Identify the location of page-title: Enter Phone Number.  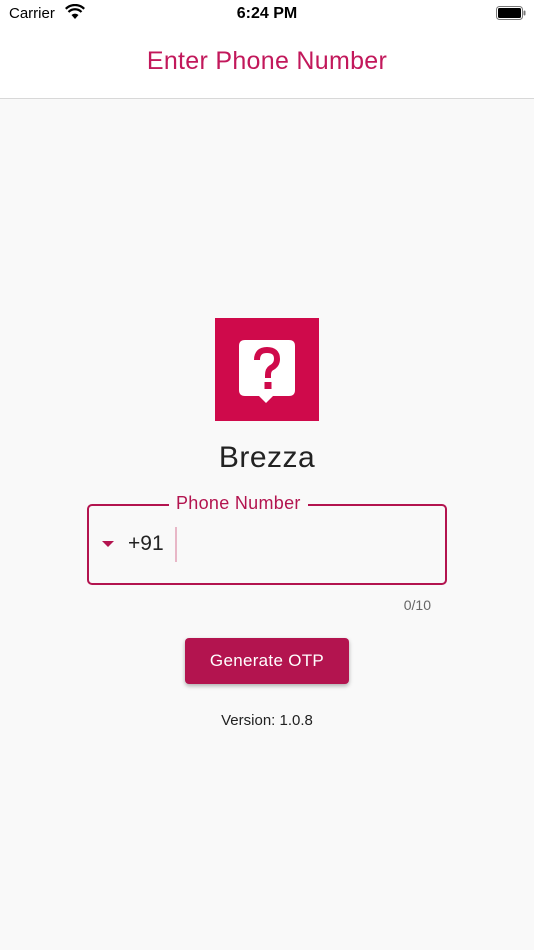
(267, 61).